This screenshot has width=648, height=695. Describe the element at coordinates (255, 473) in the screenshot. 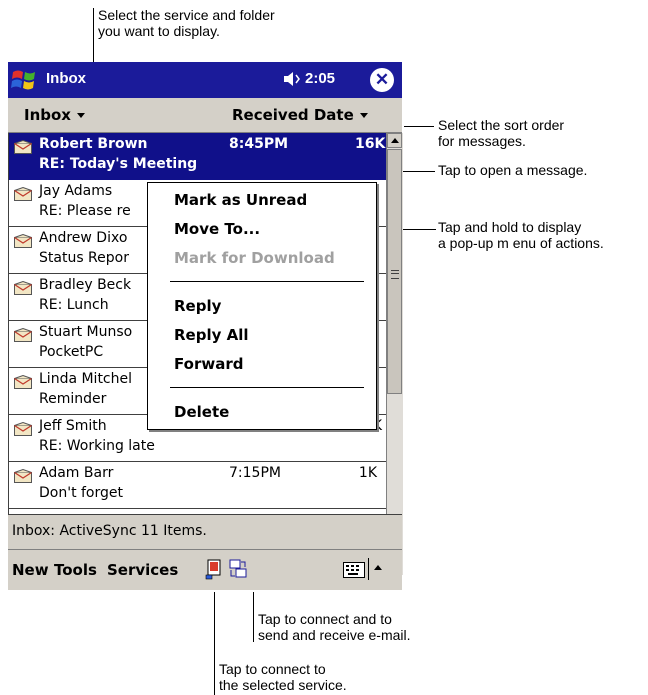

I see `message-time: 7:15PM` at that location.